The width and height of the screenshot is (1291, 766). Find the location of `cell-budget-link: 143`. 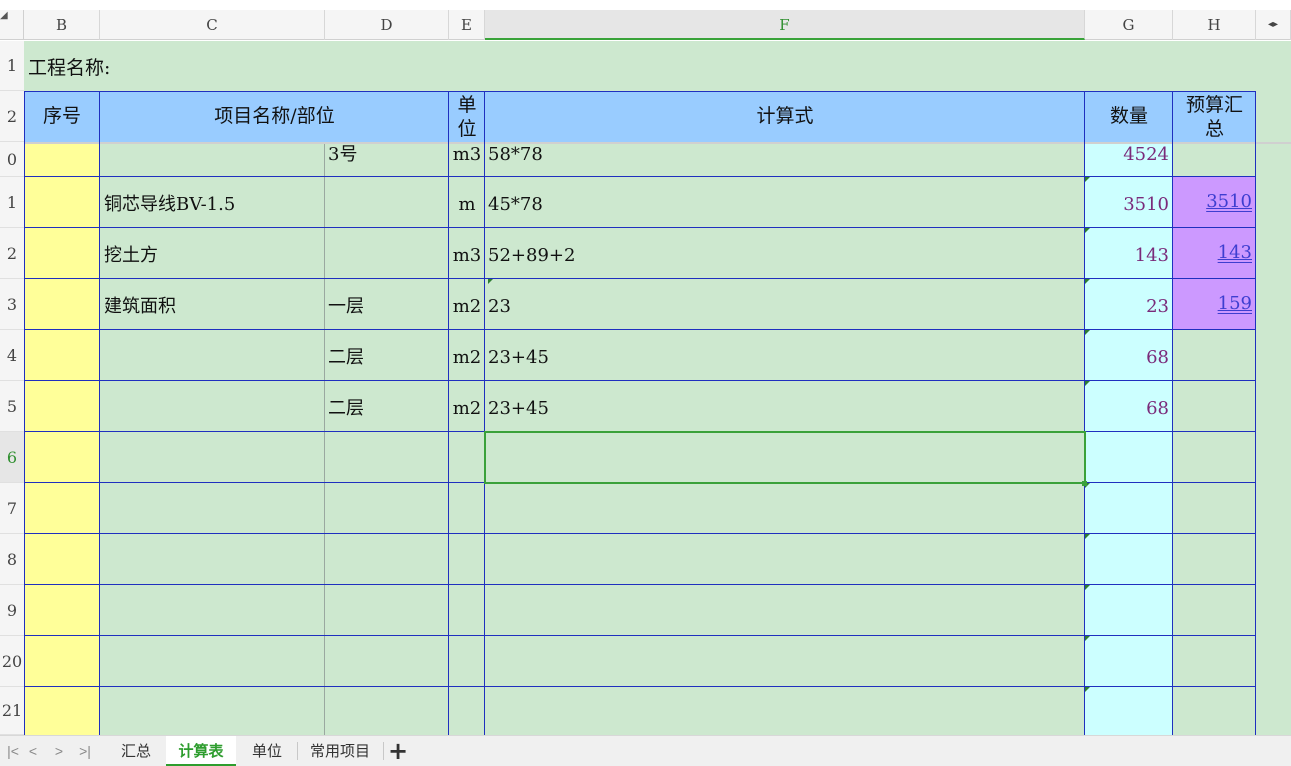

cell-budget-link: 143 is located at coordinates (1214, 253).